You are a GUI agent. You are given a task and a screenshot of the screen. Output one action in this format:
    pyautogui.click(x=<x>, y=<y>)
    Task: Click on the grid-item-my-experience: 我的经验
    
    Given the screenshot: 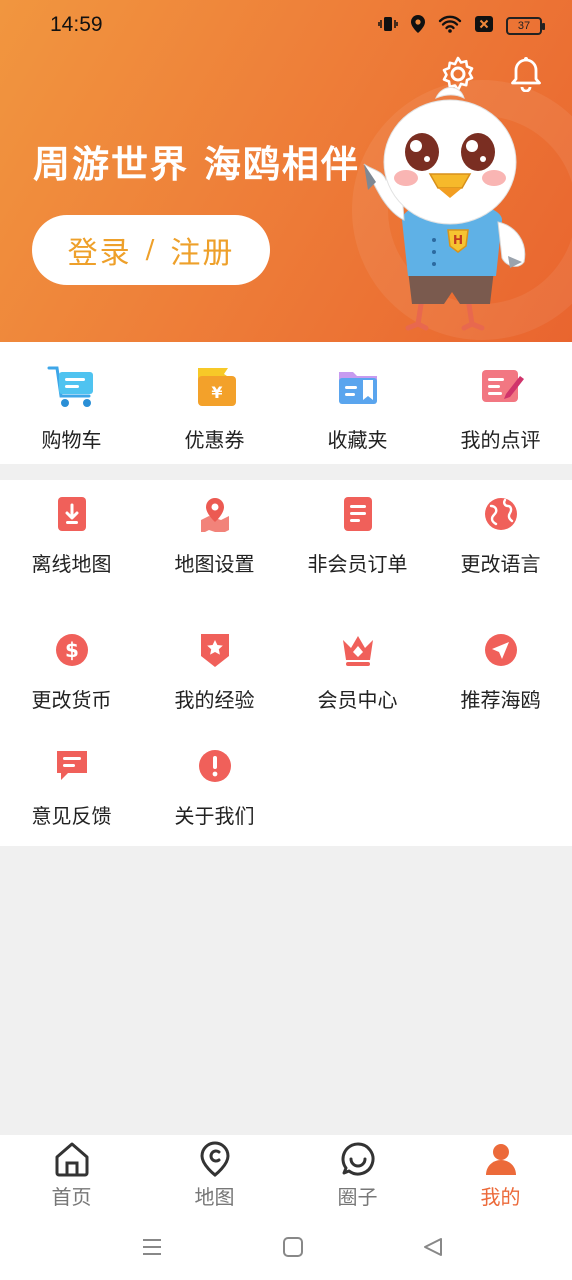 What is the action you would take?
    pyautogui.click(x=214, y=672)
    